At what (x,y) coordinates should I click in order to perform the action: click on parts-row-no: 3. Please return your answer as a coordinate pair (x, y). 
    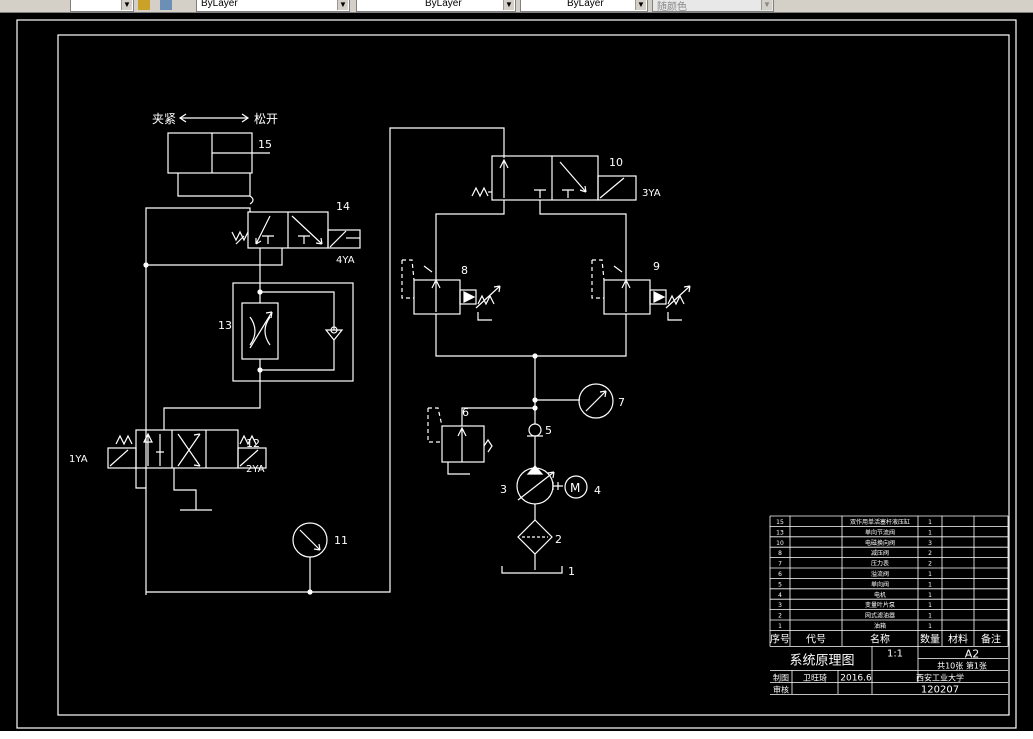
    Looking at the image, I should click on (780, 605).